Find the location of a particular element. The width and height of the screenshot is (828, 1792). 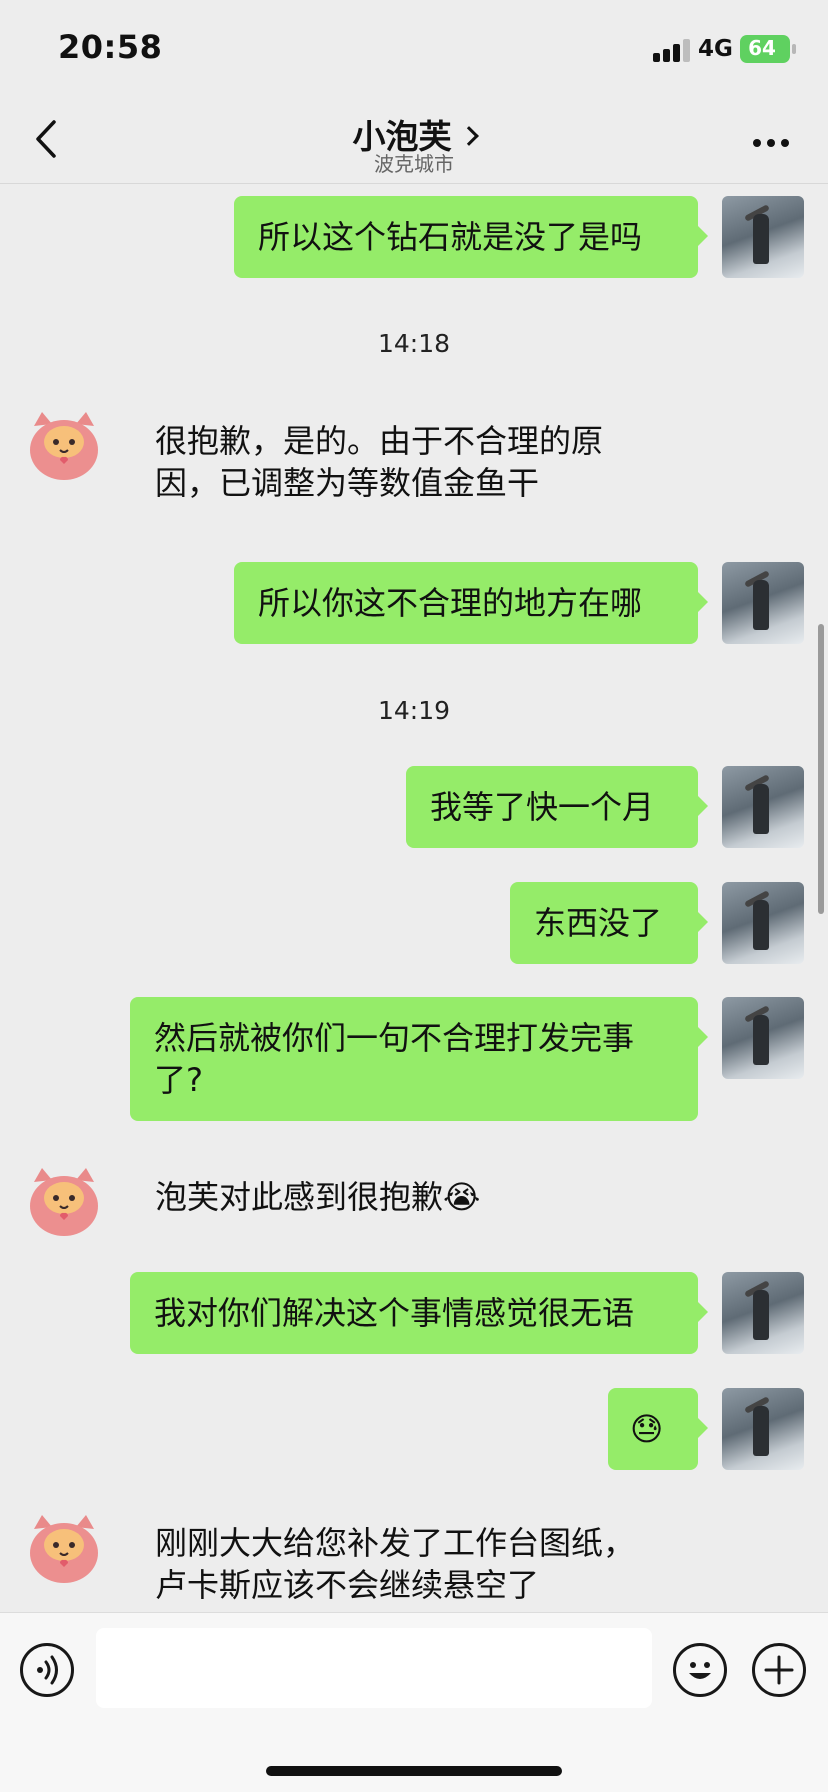

battery-icon: 64 is located at coordinates (768, 49).